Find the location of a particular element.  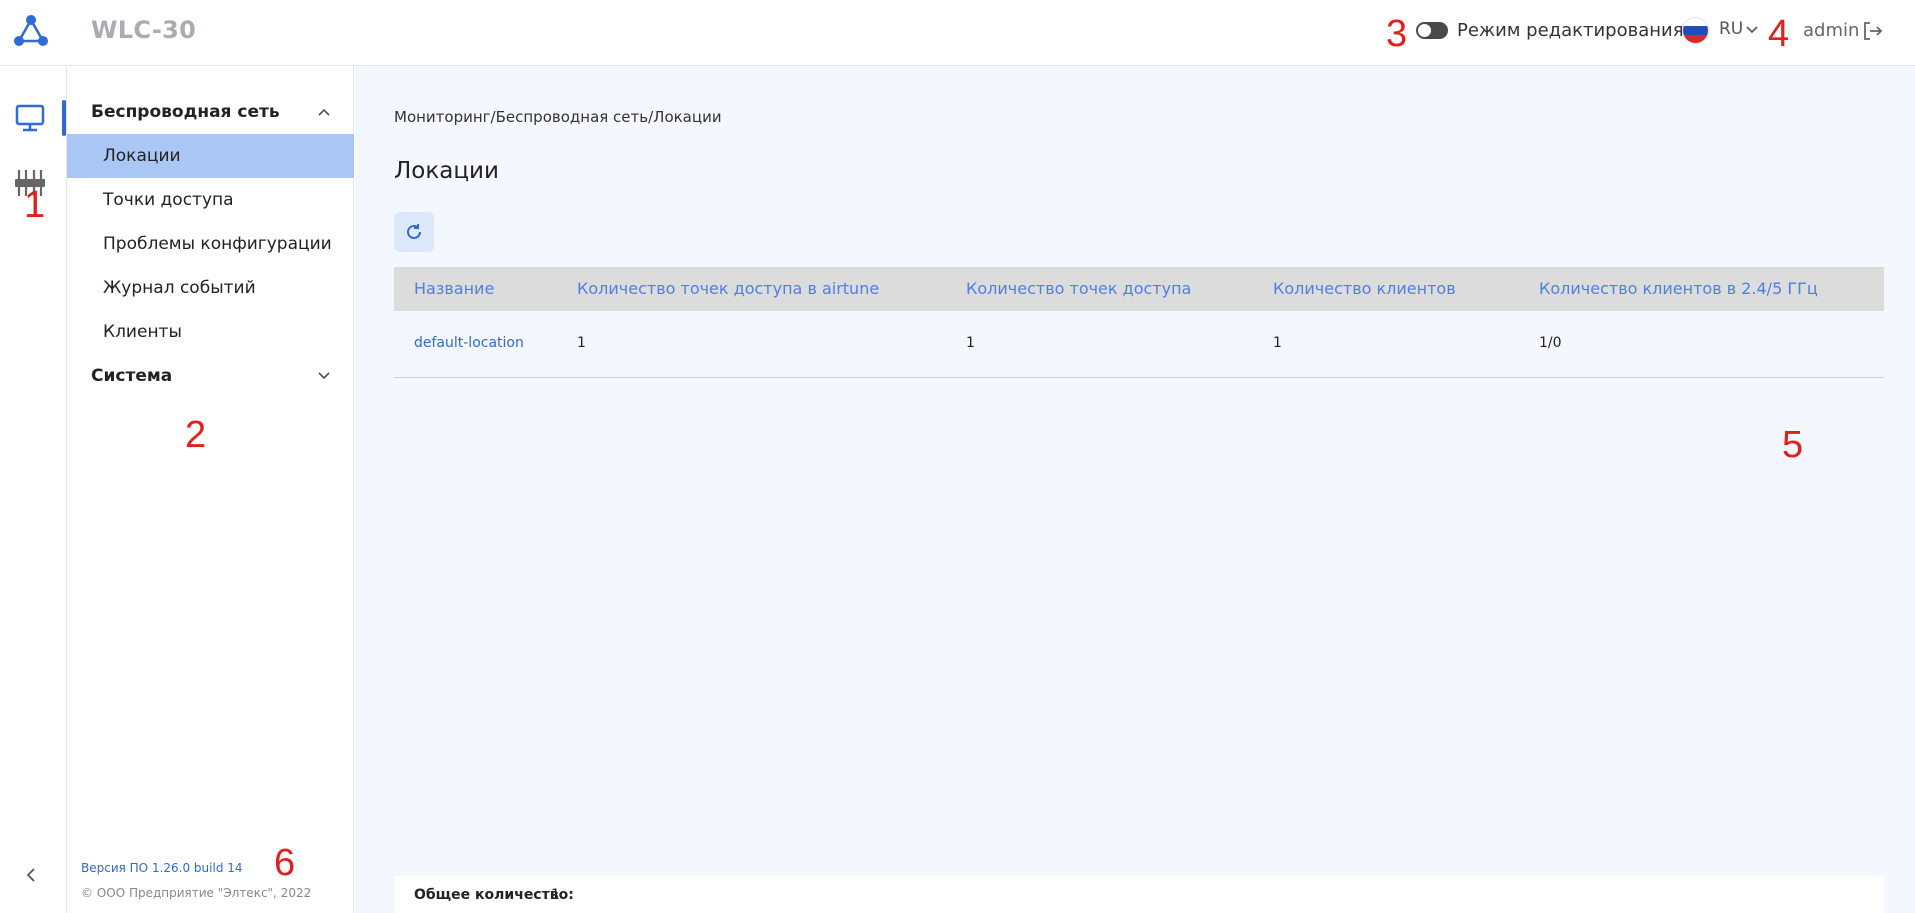

annotation-3: 3 is located at coordinates (1397, 34).